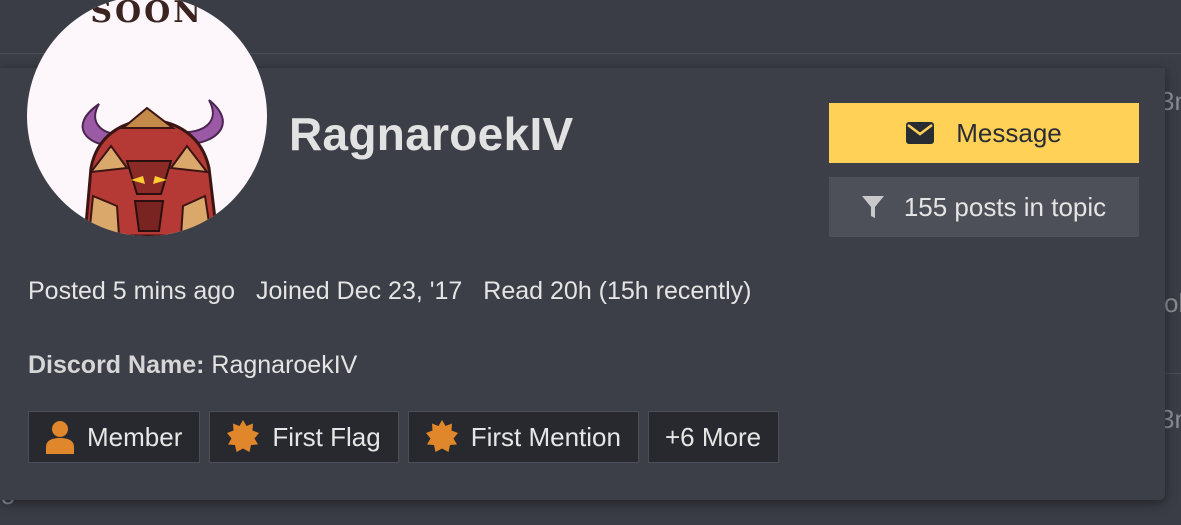 Image resolution: width=1181 pixels, height=525 pixels. I want to click on read-time: Read 20h (15h recently), so click(617, 291).